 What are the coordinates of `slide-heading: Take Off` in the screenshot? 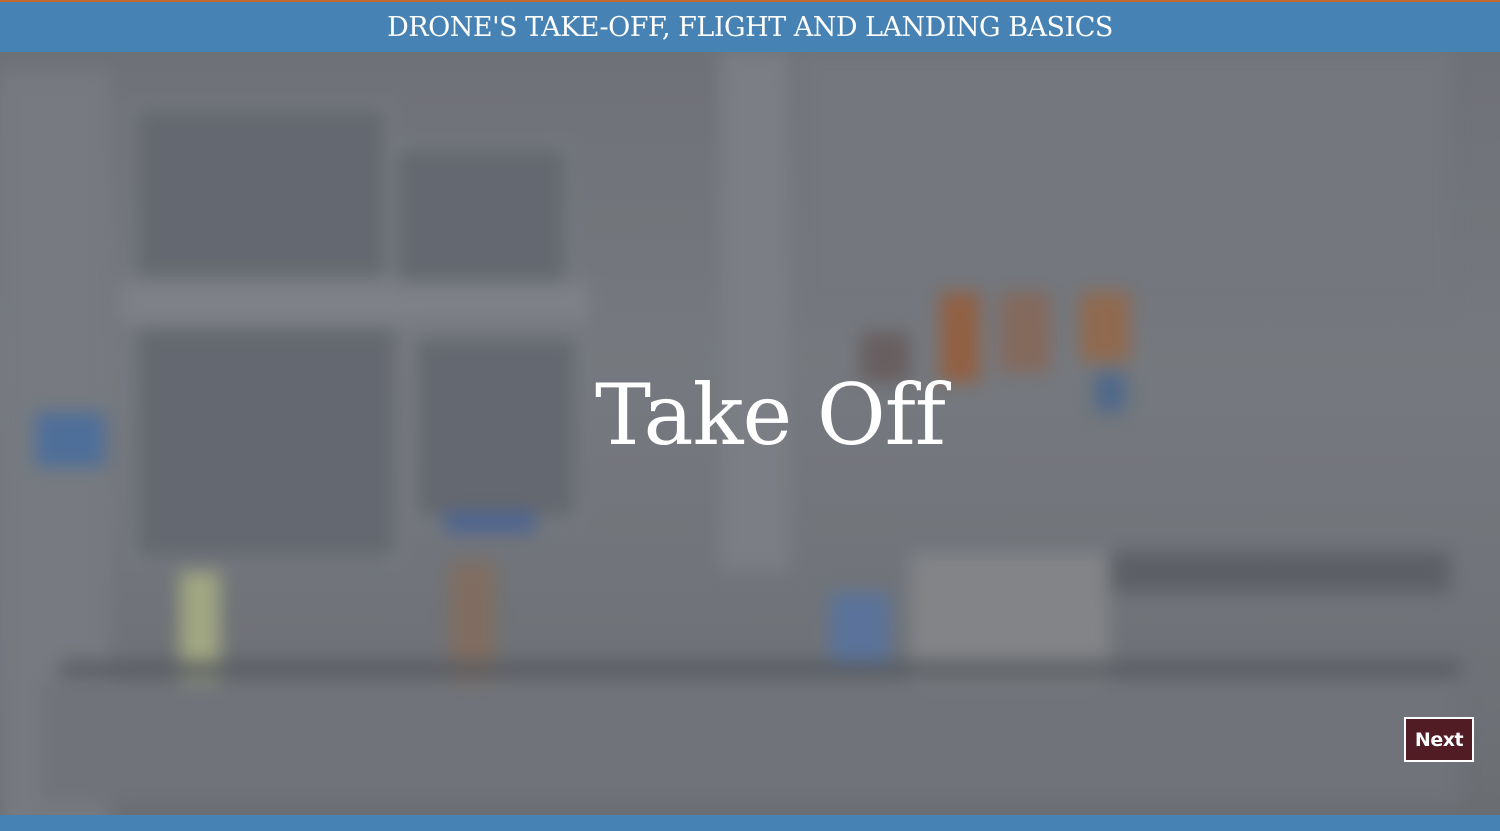 It's located at (770, 415).